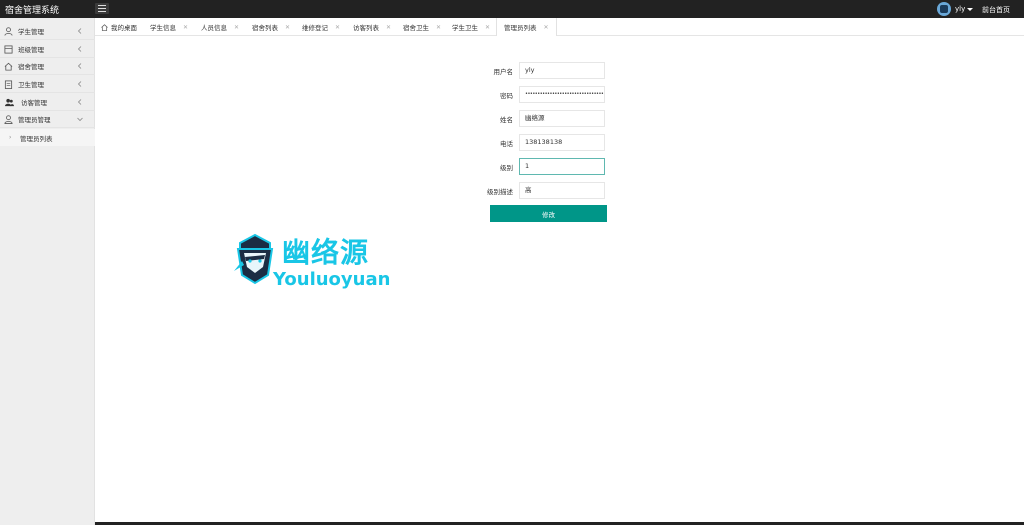 The height and width of the screenshot is (525, 1024). What do you see at coordinates (326, 252) in the screenshot?
I see `watermark-cn-text: 幽络源` at bounding box center [326, 252].